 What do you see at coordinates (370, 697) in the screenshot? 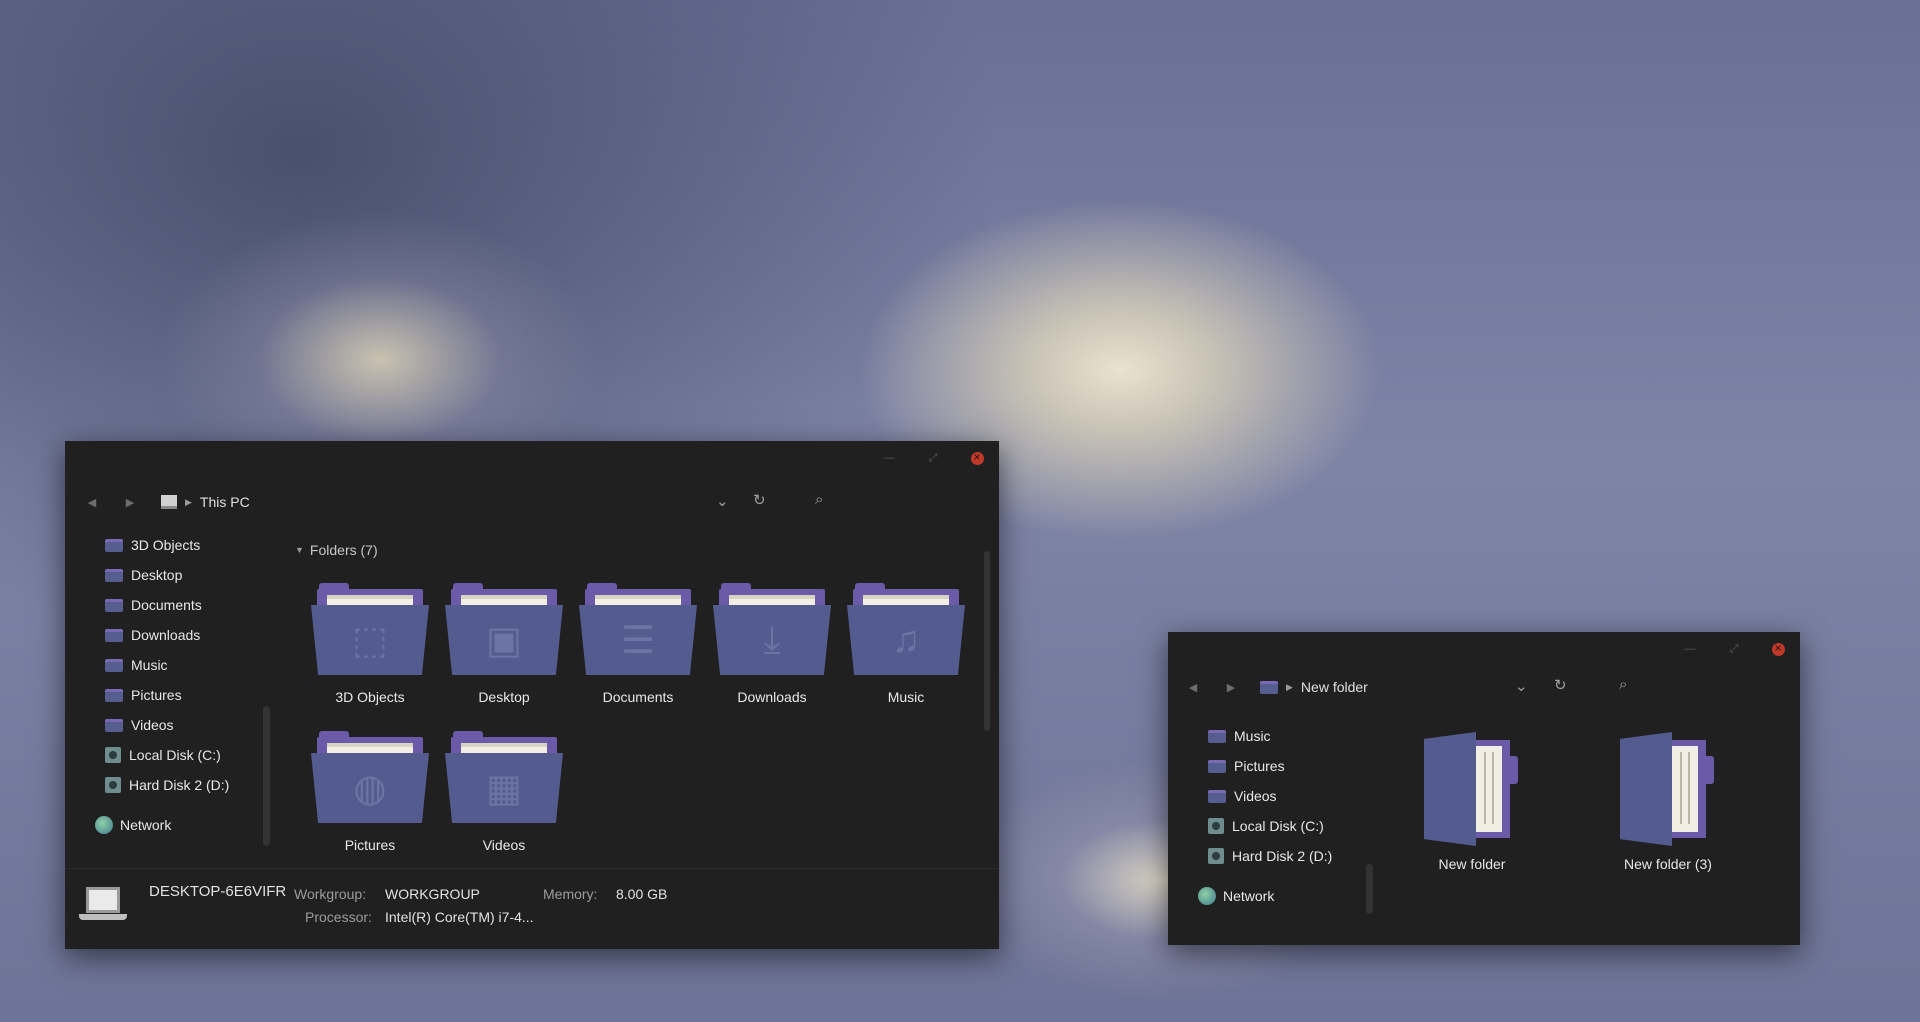
I see `folder-label: 3D Objects` at bounding box center [370, 697].